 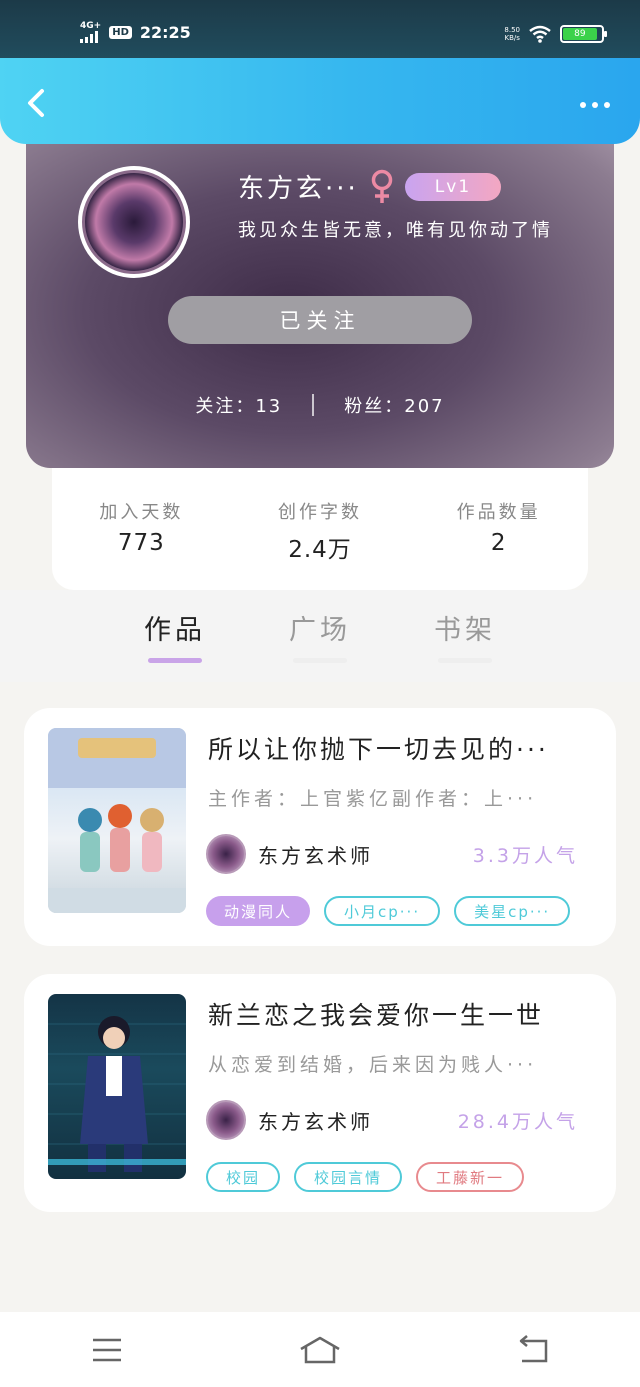 I want to click on tab-bar: 作品 广场 书架, so click(x=320, y=636).